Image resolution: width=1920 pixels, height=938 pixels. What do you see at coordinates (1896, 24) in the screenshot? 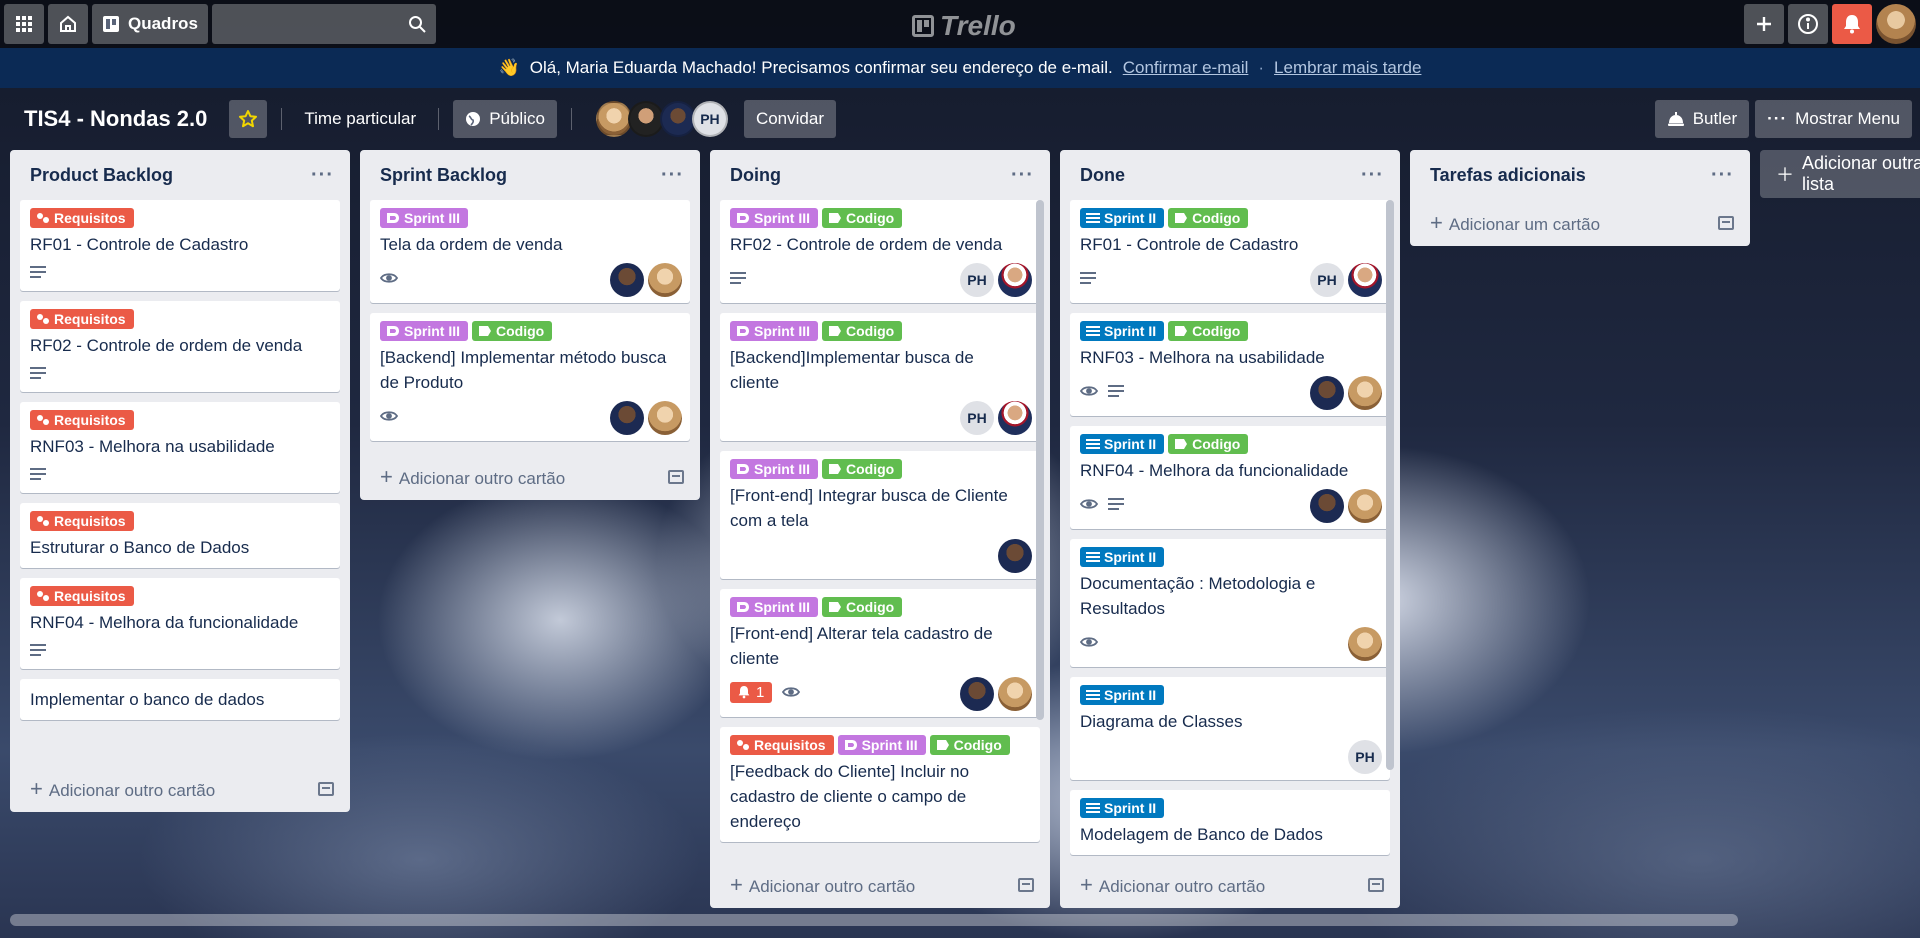
I see `user-avatar` at bounding box center [1896, 24].